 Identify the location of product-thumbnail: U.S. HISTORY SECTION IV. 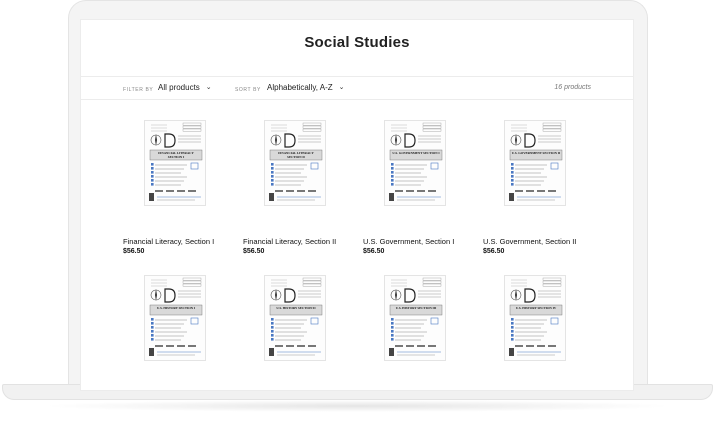
(535, 318).